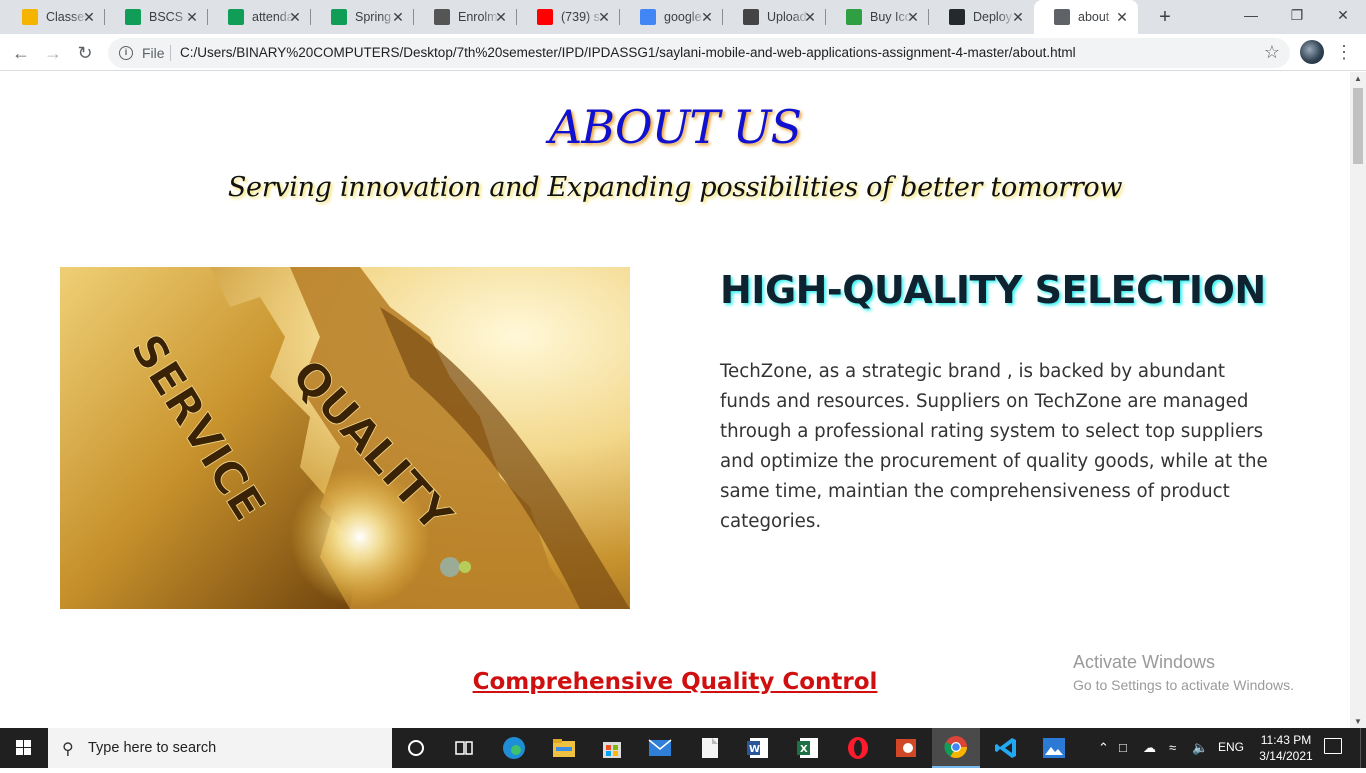  Describe the element at coordinates (710, 748) in the screenshot. I see `notepad-icon` at that location.